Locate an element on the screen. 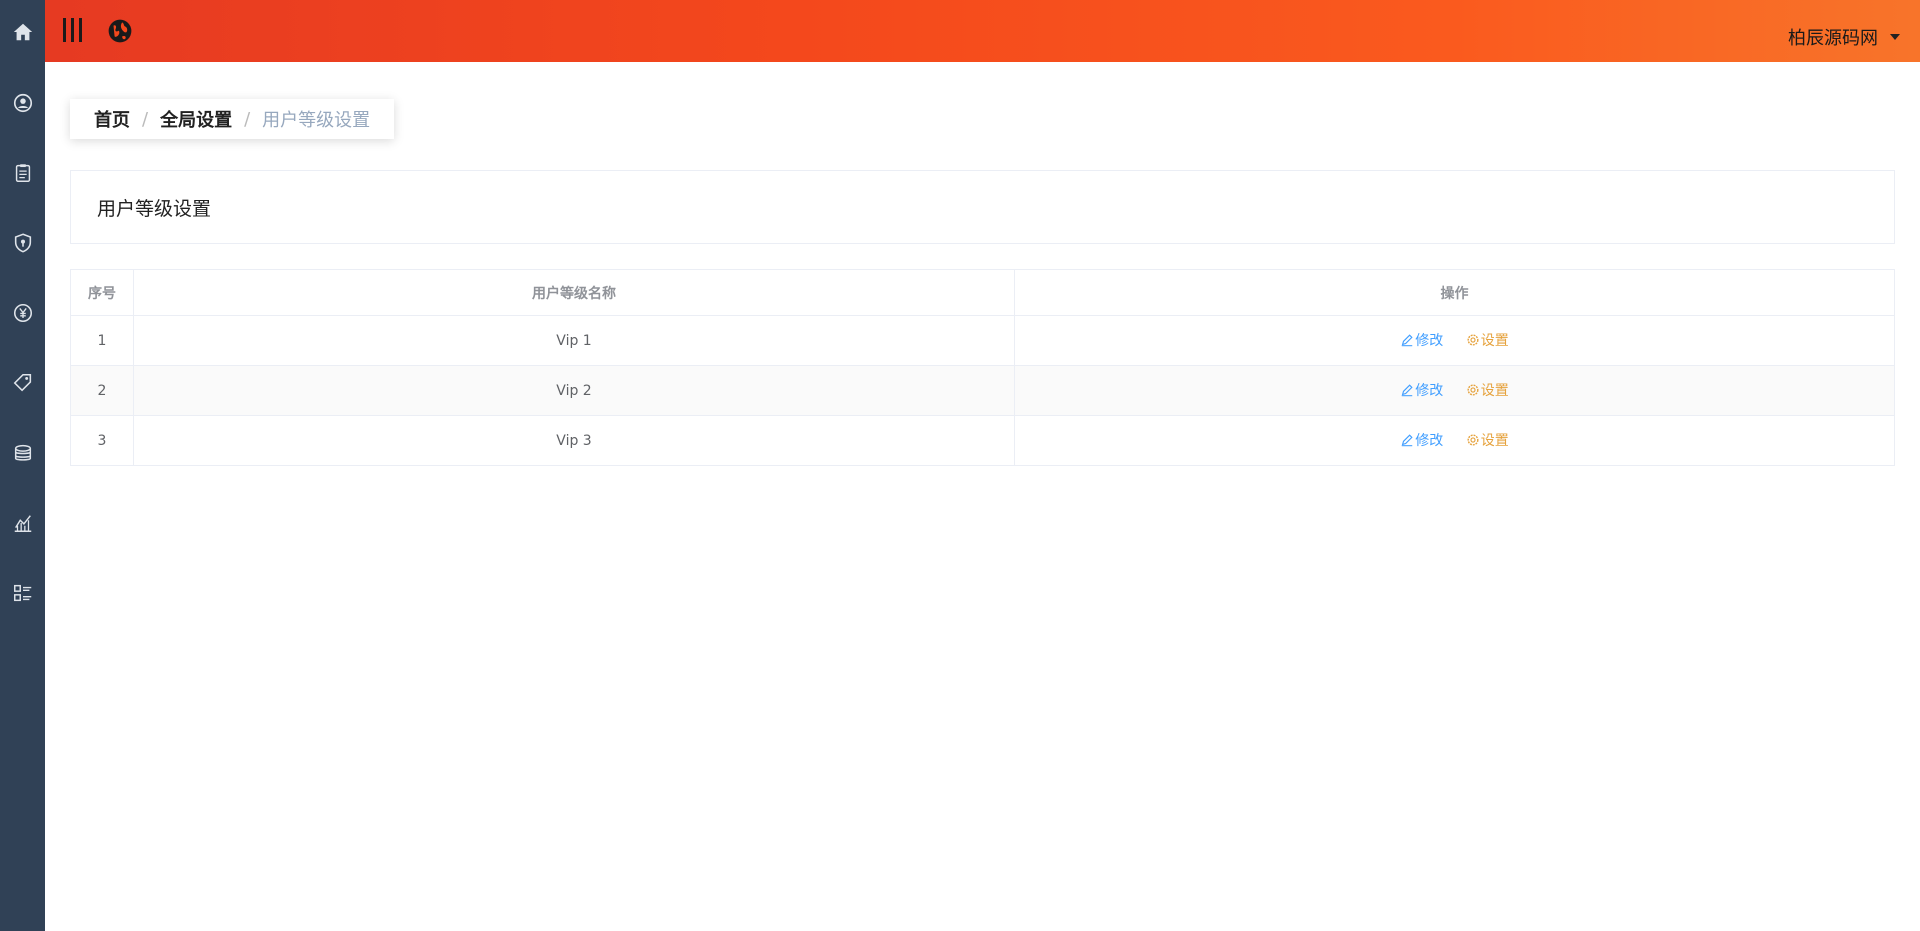 Image resolution: width=1920 pixels, height=931 pixels. table-row: 3 Vip 3 修改 设置 is located at coordinates (982, 440).